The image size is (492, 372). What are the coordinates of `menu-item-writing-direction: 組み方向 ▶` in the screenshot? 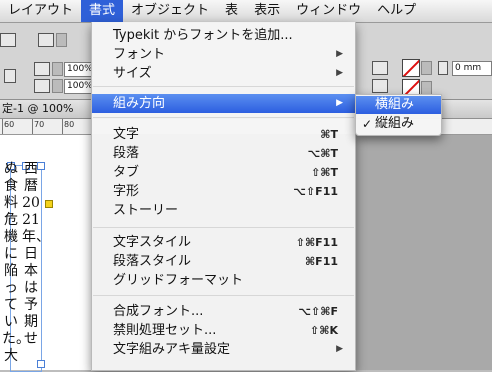 It's located at (223, 103).